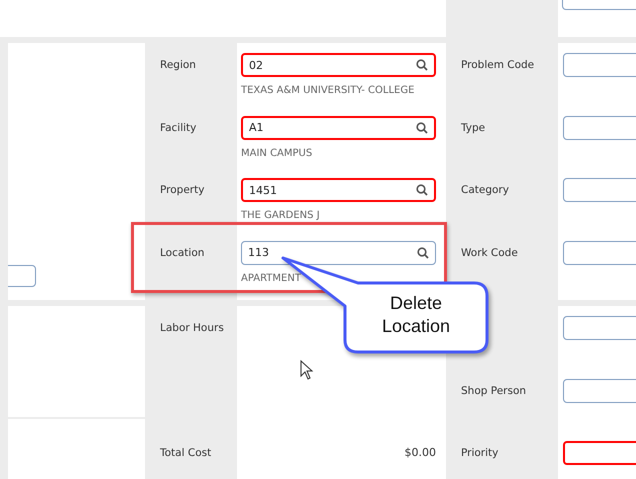  What do you see at coordinates (338, 128) in the screenshot?
I see `lookup-field: A1` at bounding box center [338, 128].